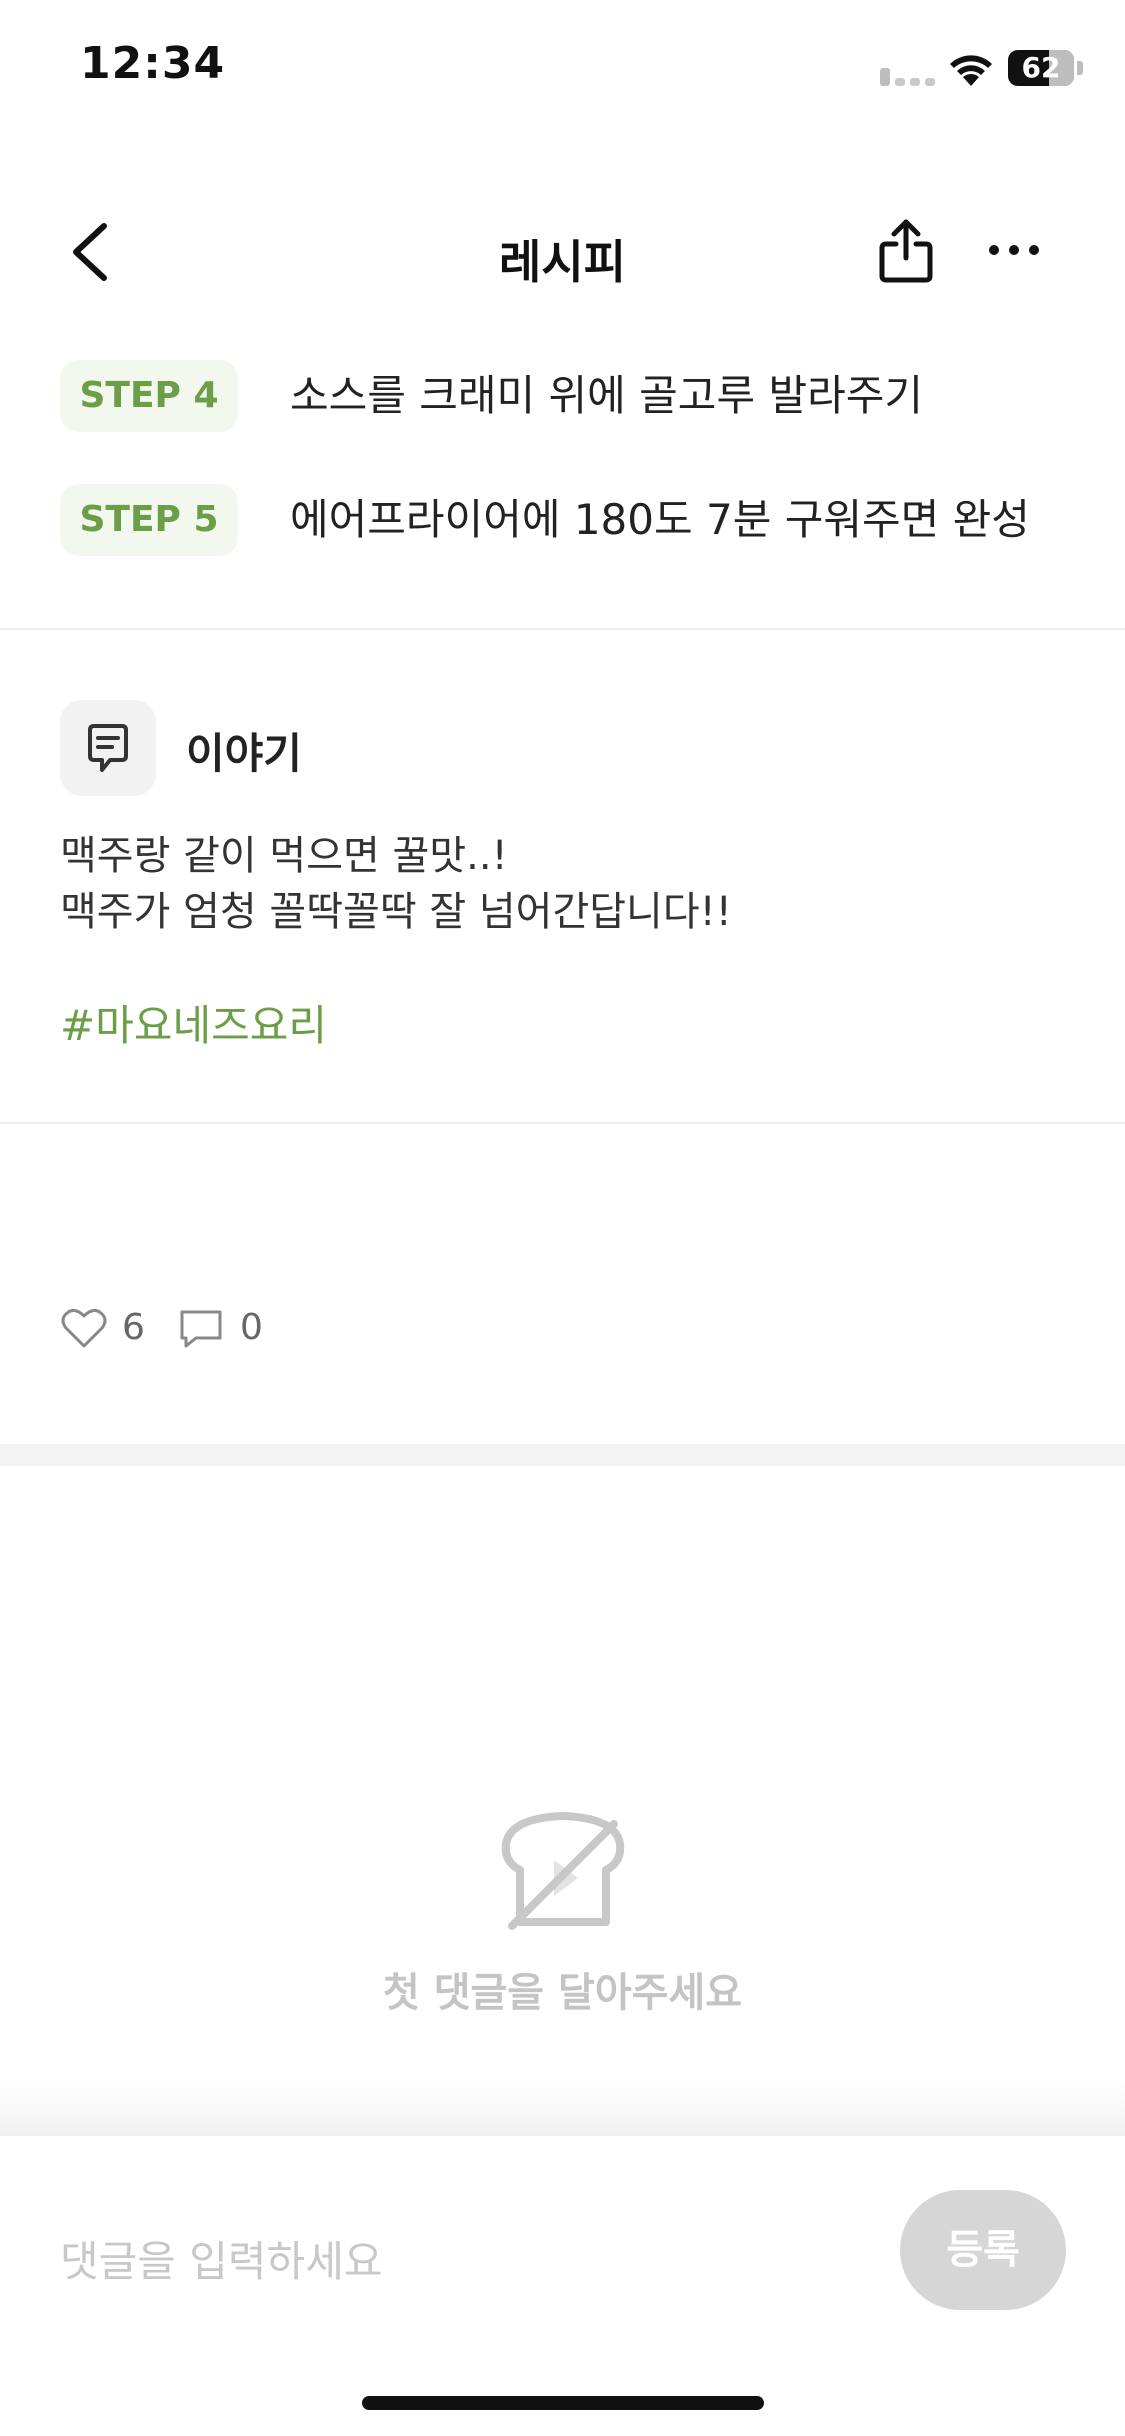 This screenshot has width=1125, height=2436. I want to click on story-line: 맥주랑 같이 먹으면 꿀맛..!, so click(284, 856).